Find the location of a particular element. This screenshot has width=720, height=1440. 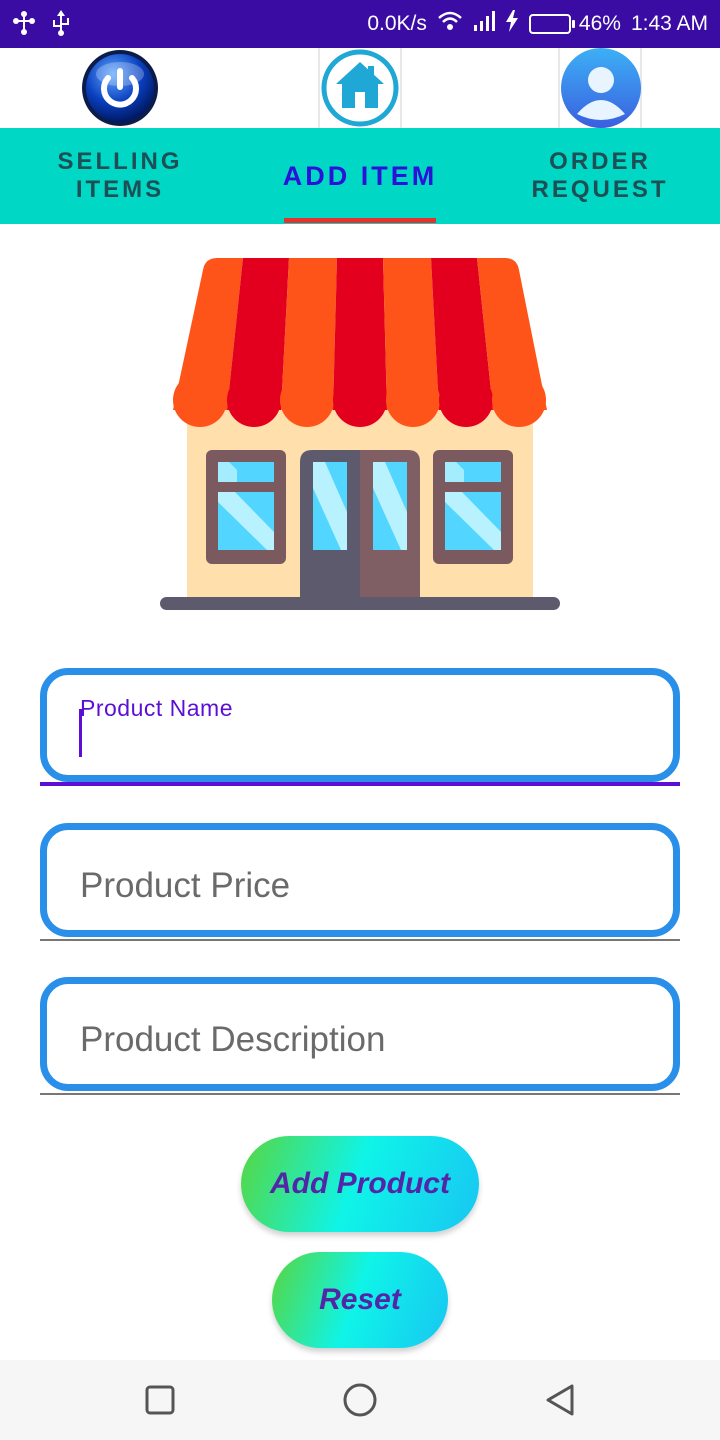

tab-order-request-line1: ORDER is located at coordinates (600, 161).